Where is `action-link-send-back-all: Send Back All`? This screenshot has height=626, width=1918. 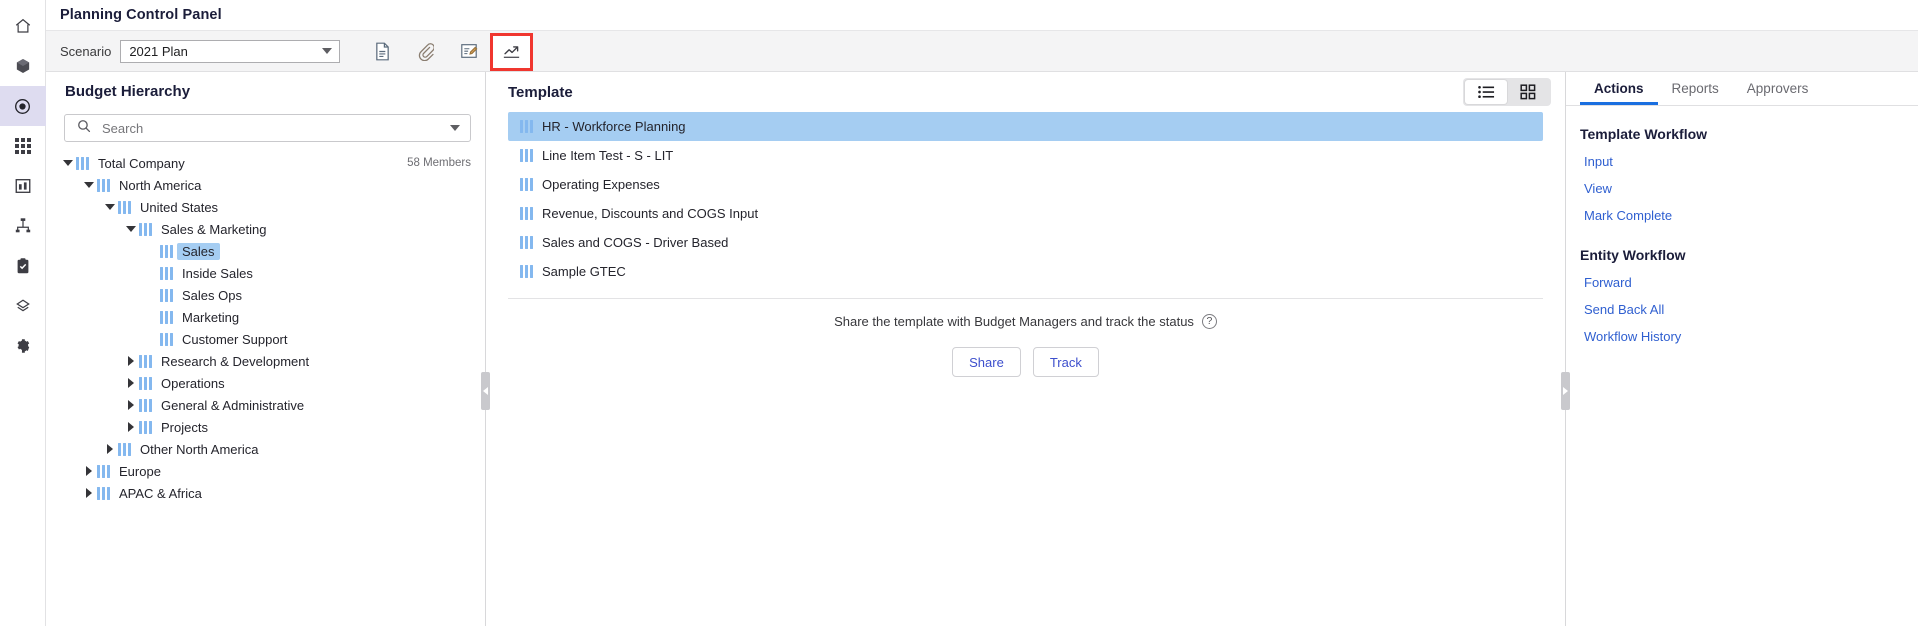
action-link-send-back-all: Send Back All is located at coordinates (1749, 309).